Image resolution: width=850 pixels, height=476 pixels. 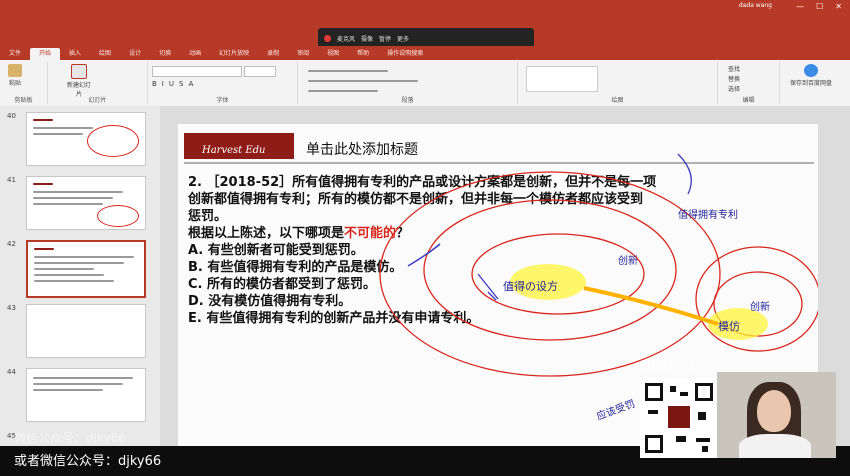 What do you see at coordinates (270, 301) in the screenshot?
I see `option-d: D. 没有模仿值得拥有专利。` at bounding box center [270, 301].